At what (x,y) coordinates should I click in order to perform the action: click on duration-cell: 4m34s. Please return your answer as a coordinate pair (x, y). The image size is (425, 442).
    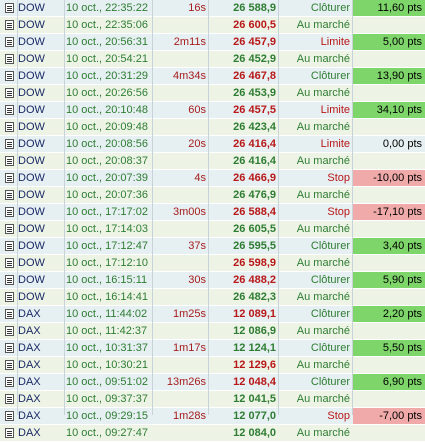
    Looking at the image, I should click on (189, 76).